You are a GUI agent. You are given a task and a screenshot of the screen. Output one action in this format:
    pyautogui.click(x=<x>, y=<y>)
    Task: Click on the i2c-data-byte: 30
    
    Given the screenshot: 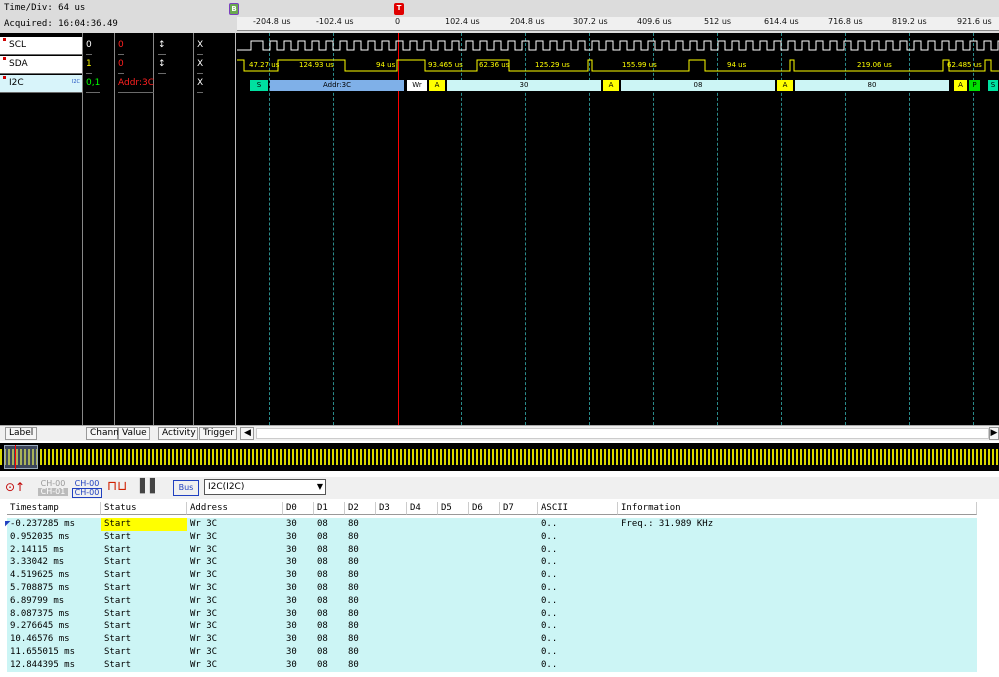 What is the action you would take?
    pyautogui.click(x=524, y=85)
    